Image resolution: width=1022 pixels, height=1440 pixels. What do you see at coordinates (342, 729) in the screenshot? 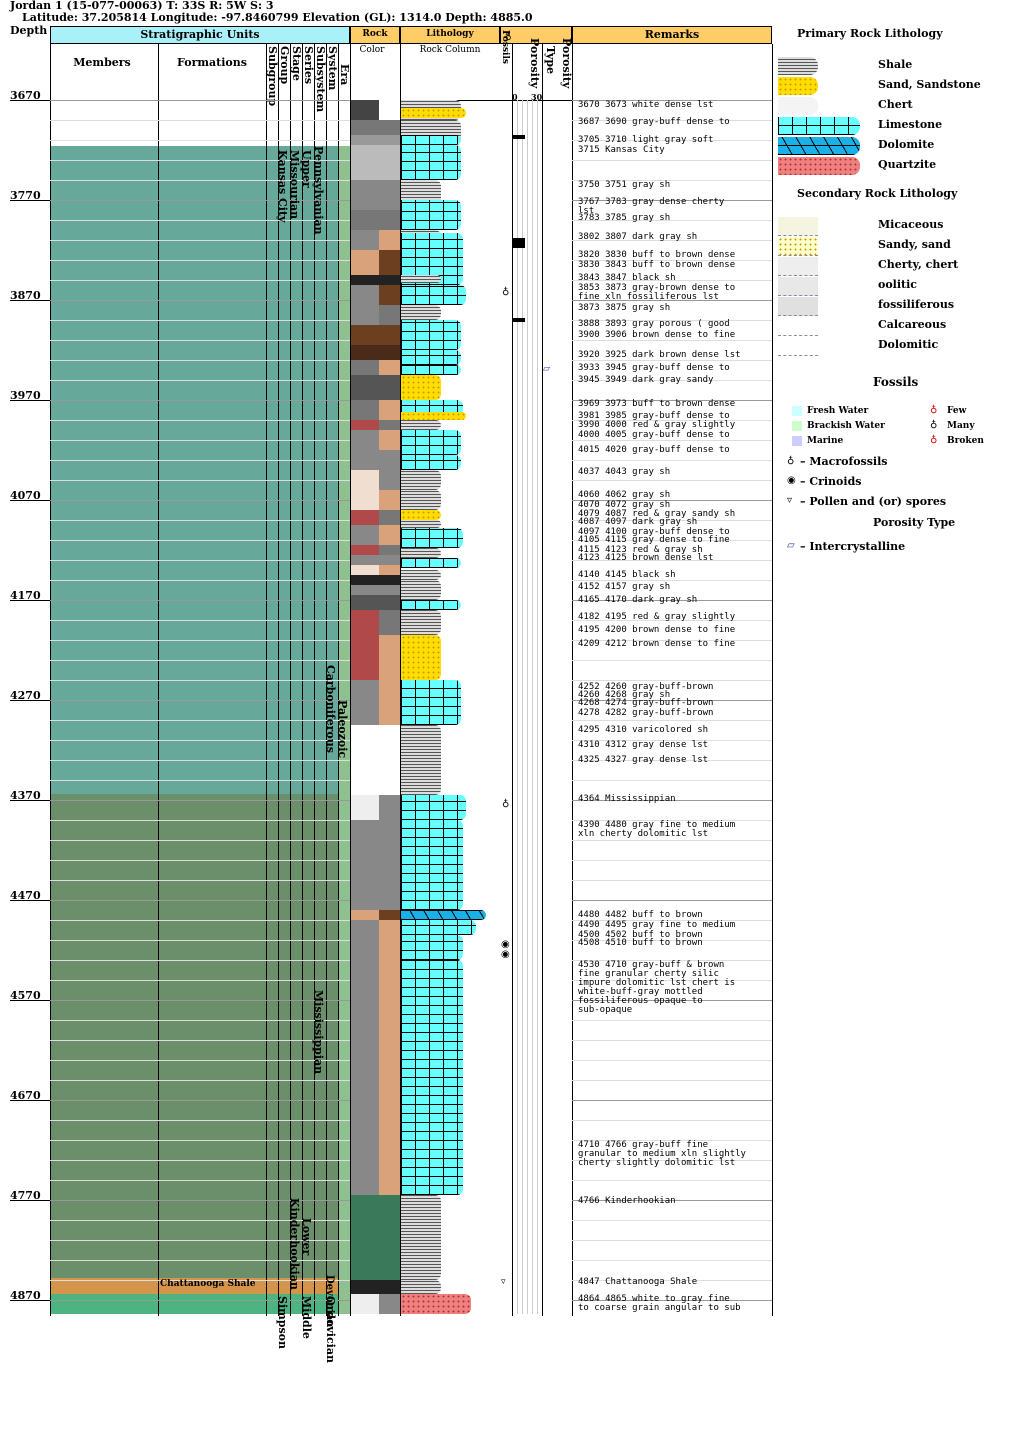
I see `paleozoic-label: Paleozoic` at bounding box center [342, 729].